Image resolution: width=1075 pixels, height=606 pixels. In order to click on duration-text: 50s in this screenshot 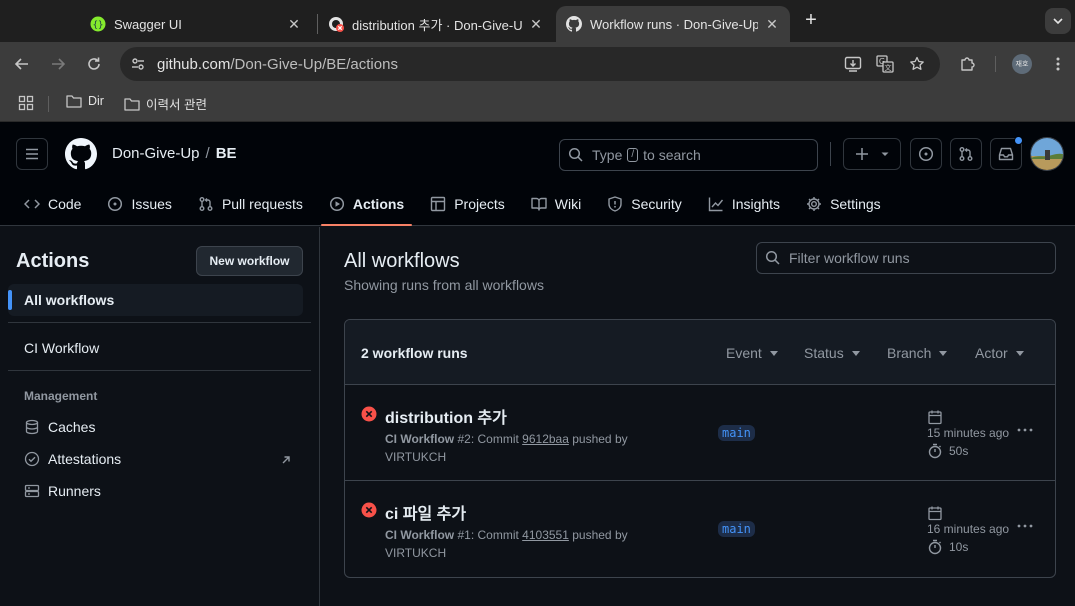, I will do `click(959, 451)`.